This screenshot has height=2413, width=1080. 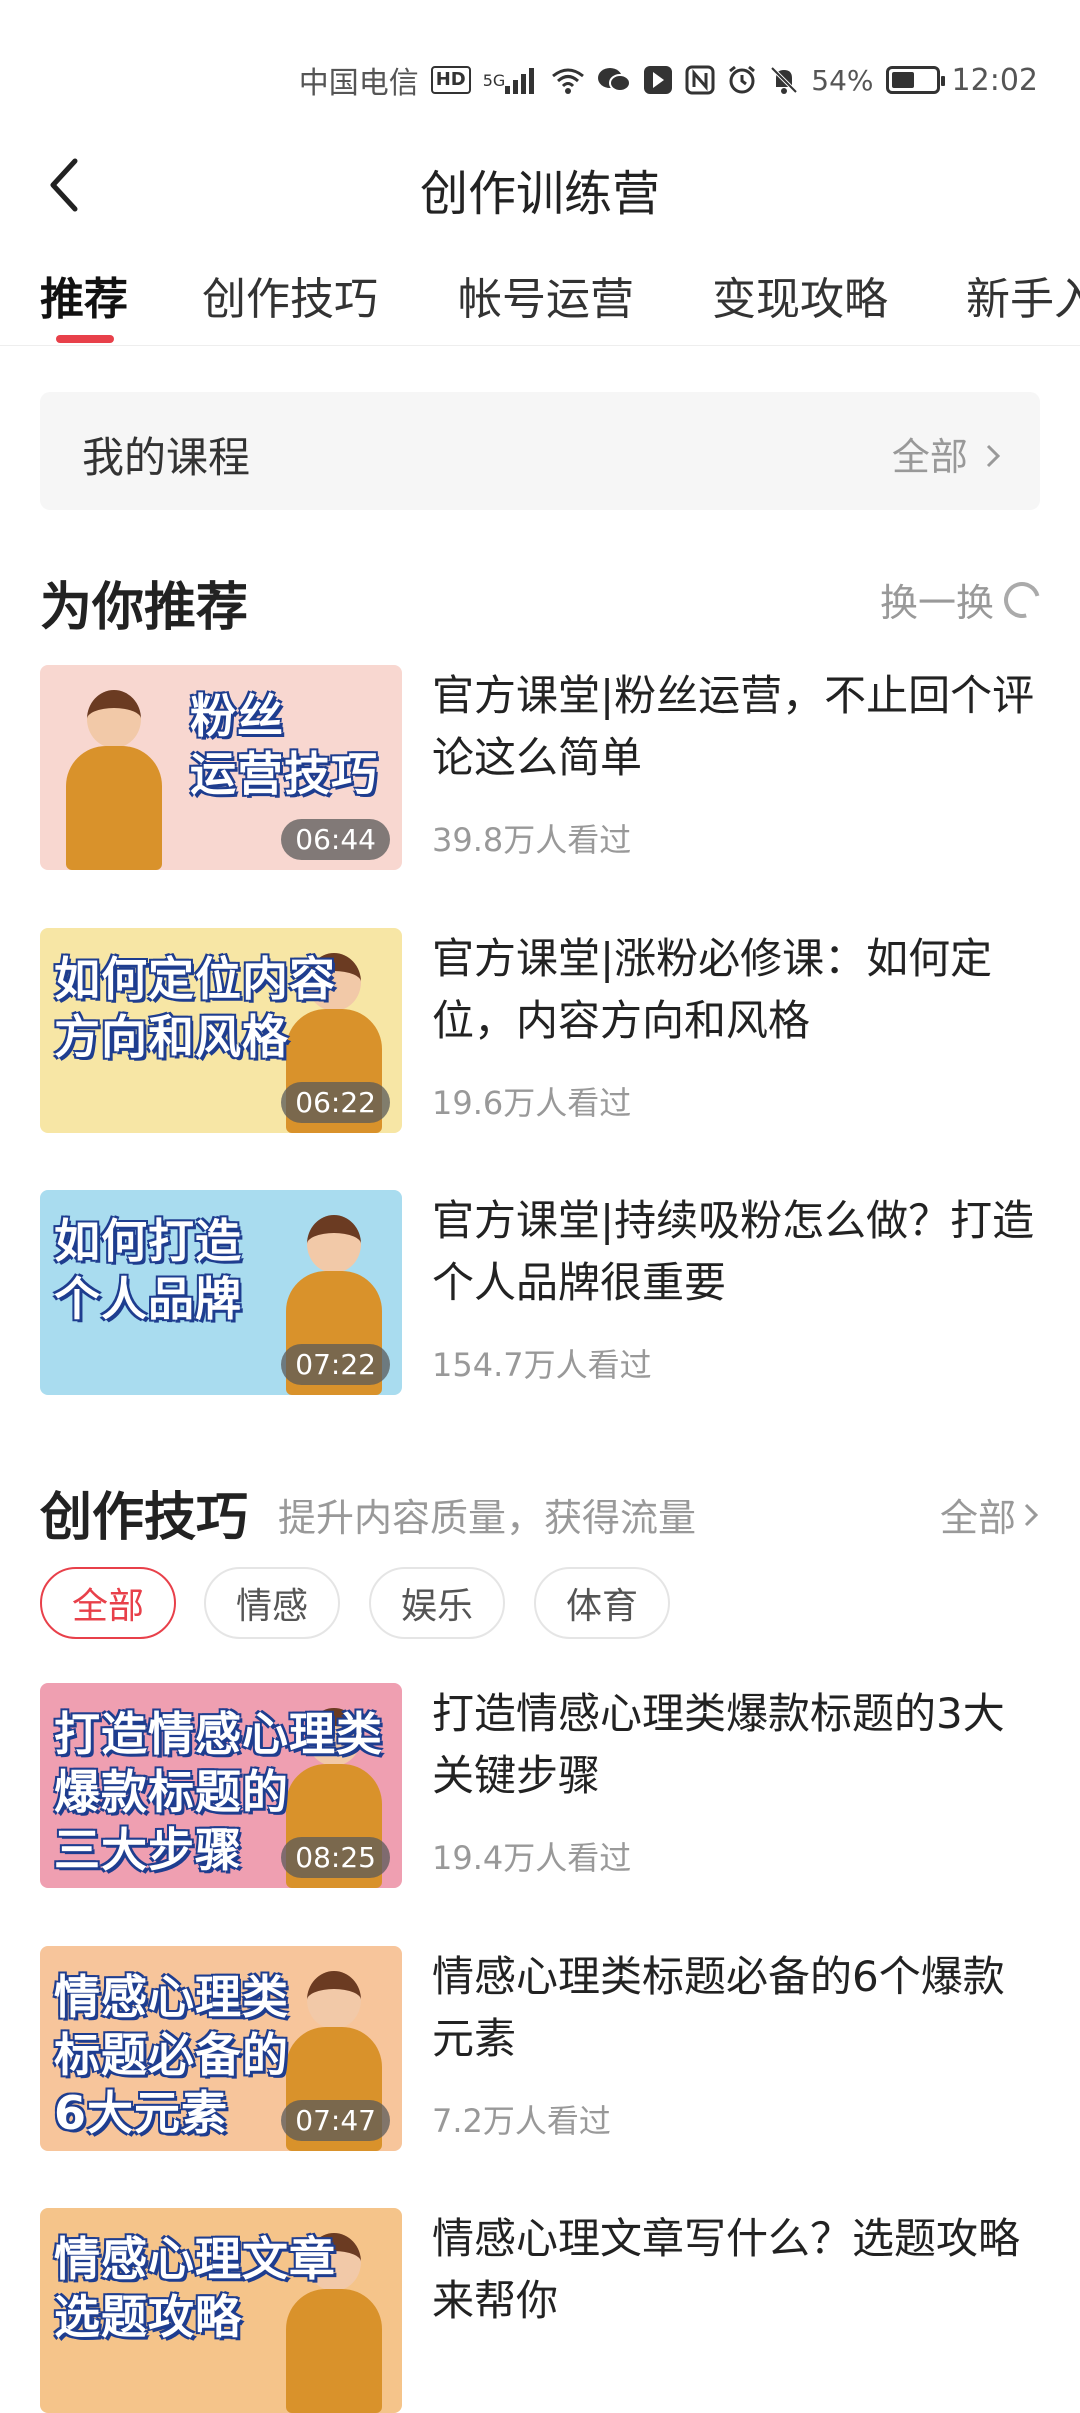 What do you see at coordinates (742, 80) in the screenshot?
I see `alarm-icon` at bounding box center [742, 80].